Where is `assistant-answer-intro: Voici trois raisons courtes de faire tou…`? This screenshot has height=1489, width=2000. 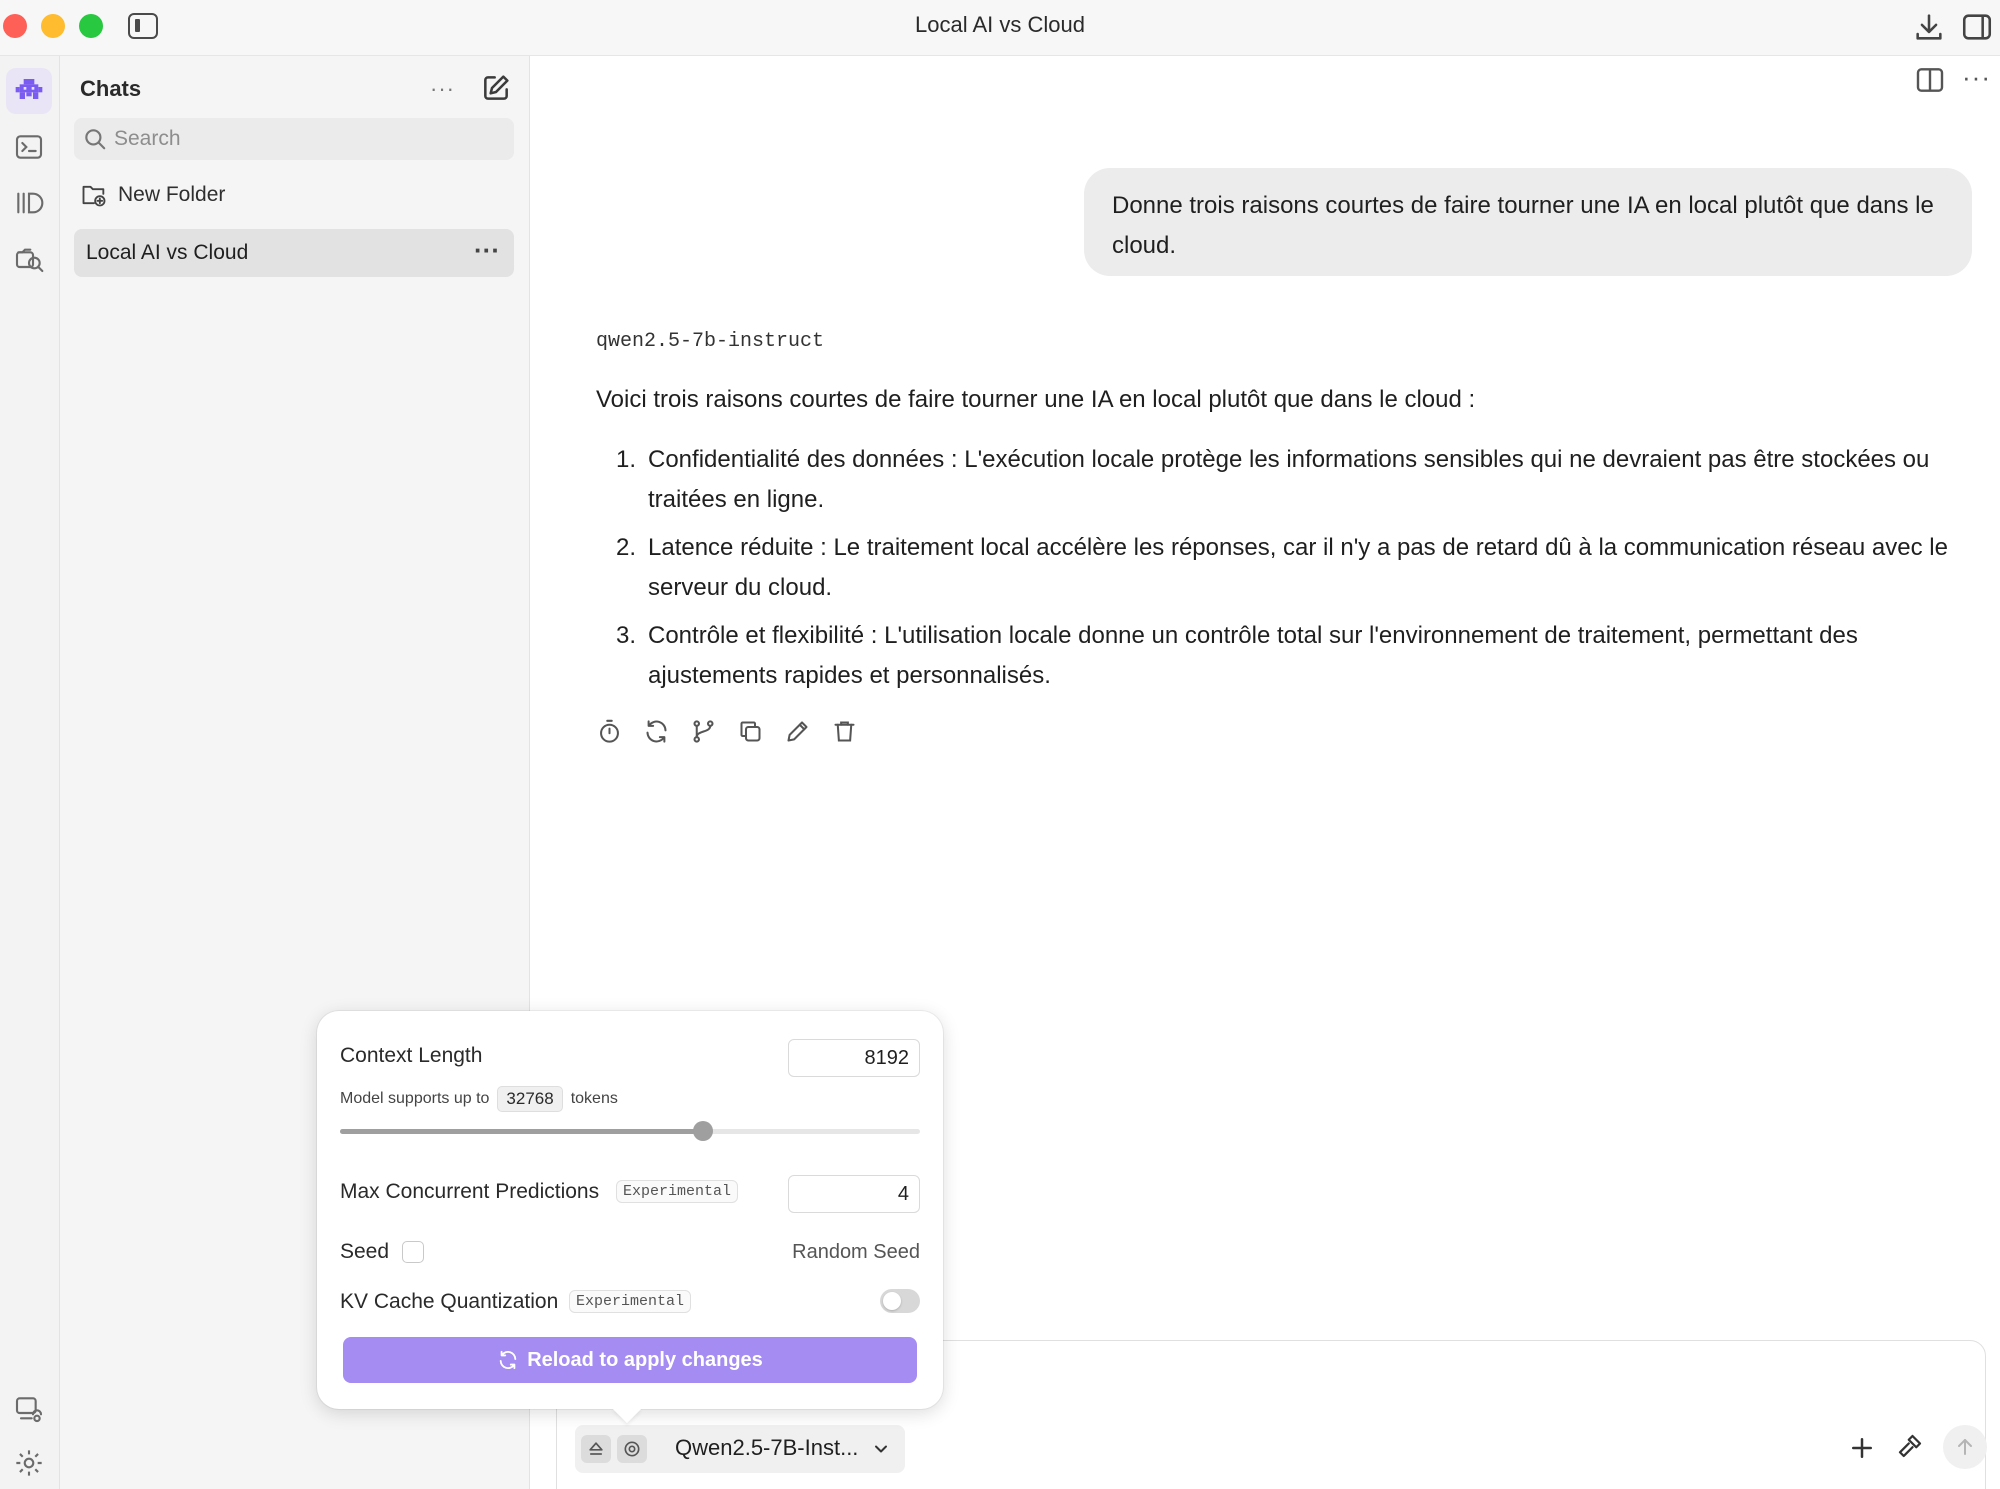
assistant-answer-intro: Voici trois raisons courtes de faire tou… is located at coordinates (1036, 399).